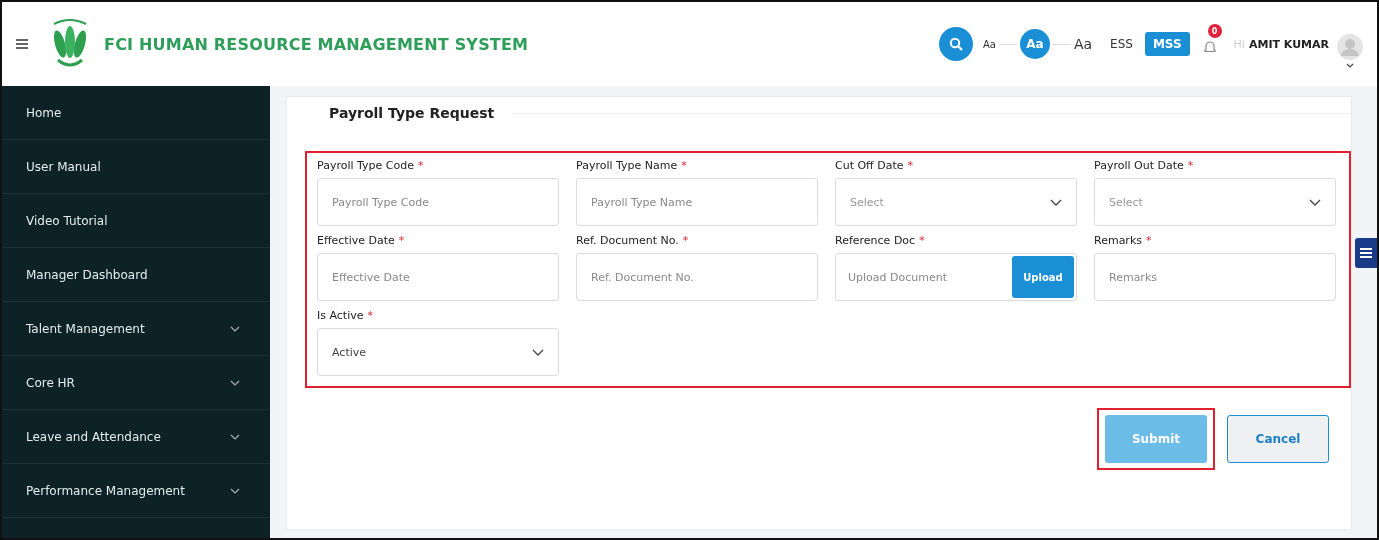  I want to click on search-icon, so click(955, 44).